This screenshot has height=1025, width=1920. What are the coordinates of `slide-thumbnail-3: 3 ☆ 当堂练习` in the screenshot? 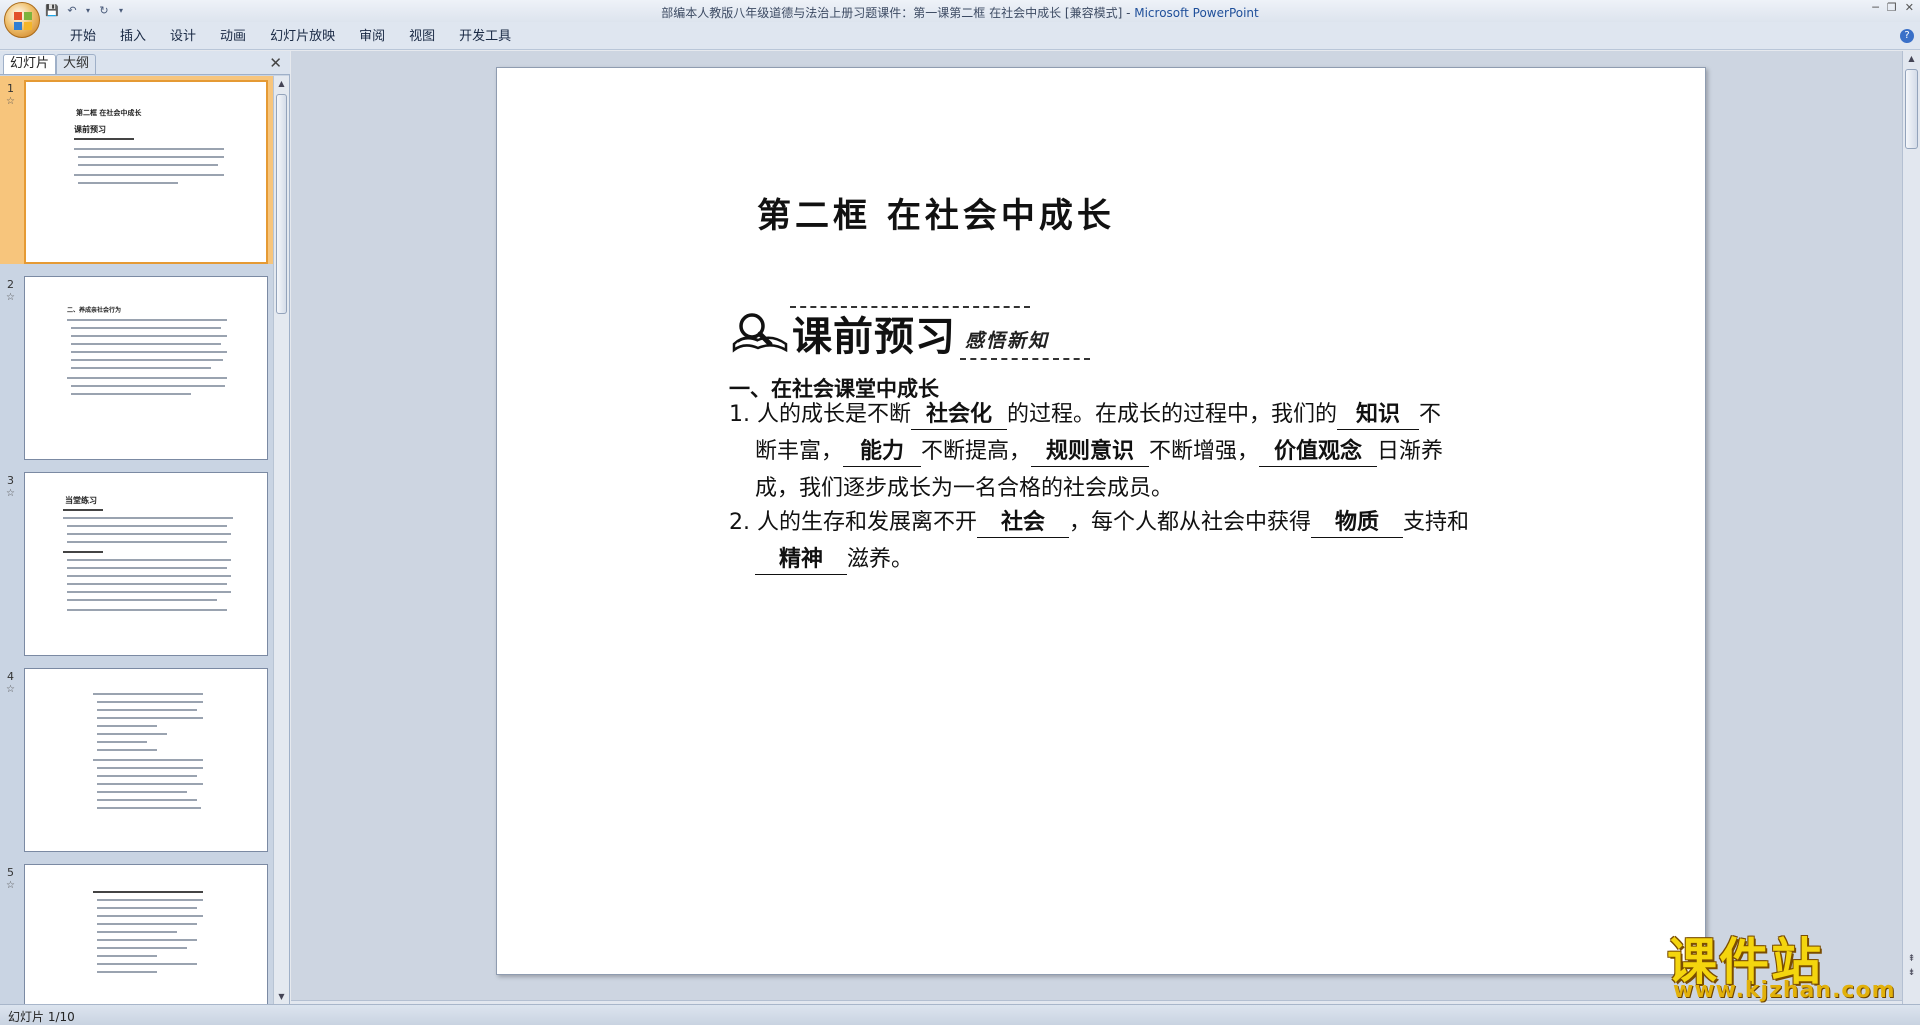 It's located at (137, 562).